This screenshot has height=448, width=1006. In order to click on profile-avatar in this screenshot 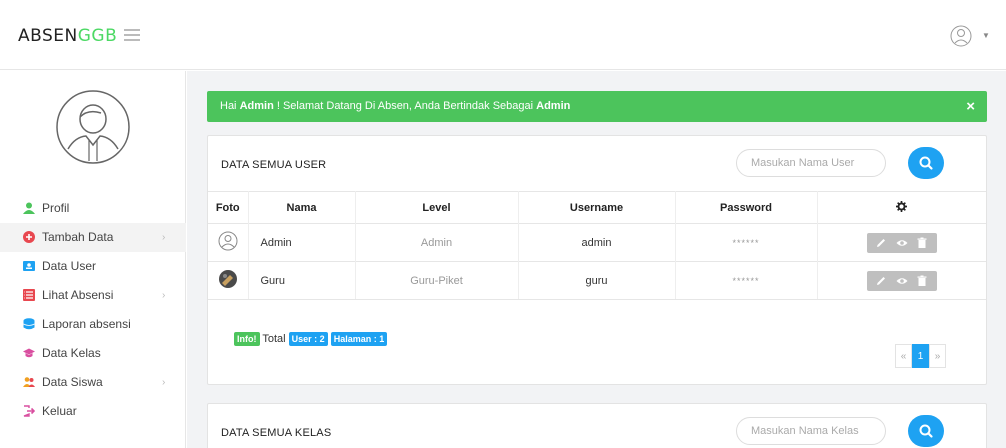, I will do `click(93, 127)`.